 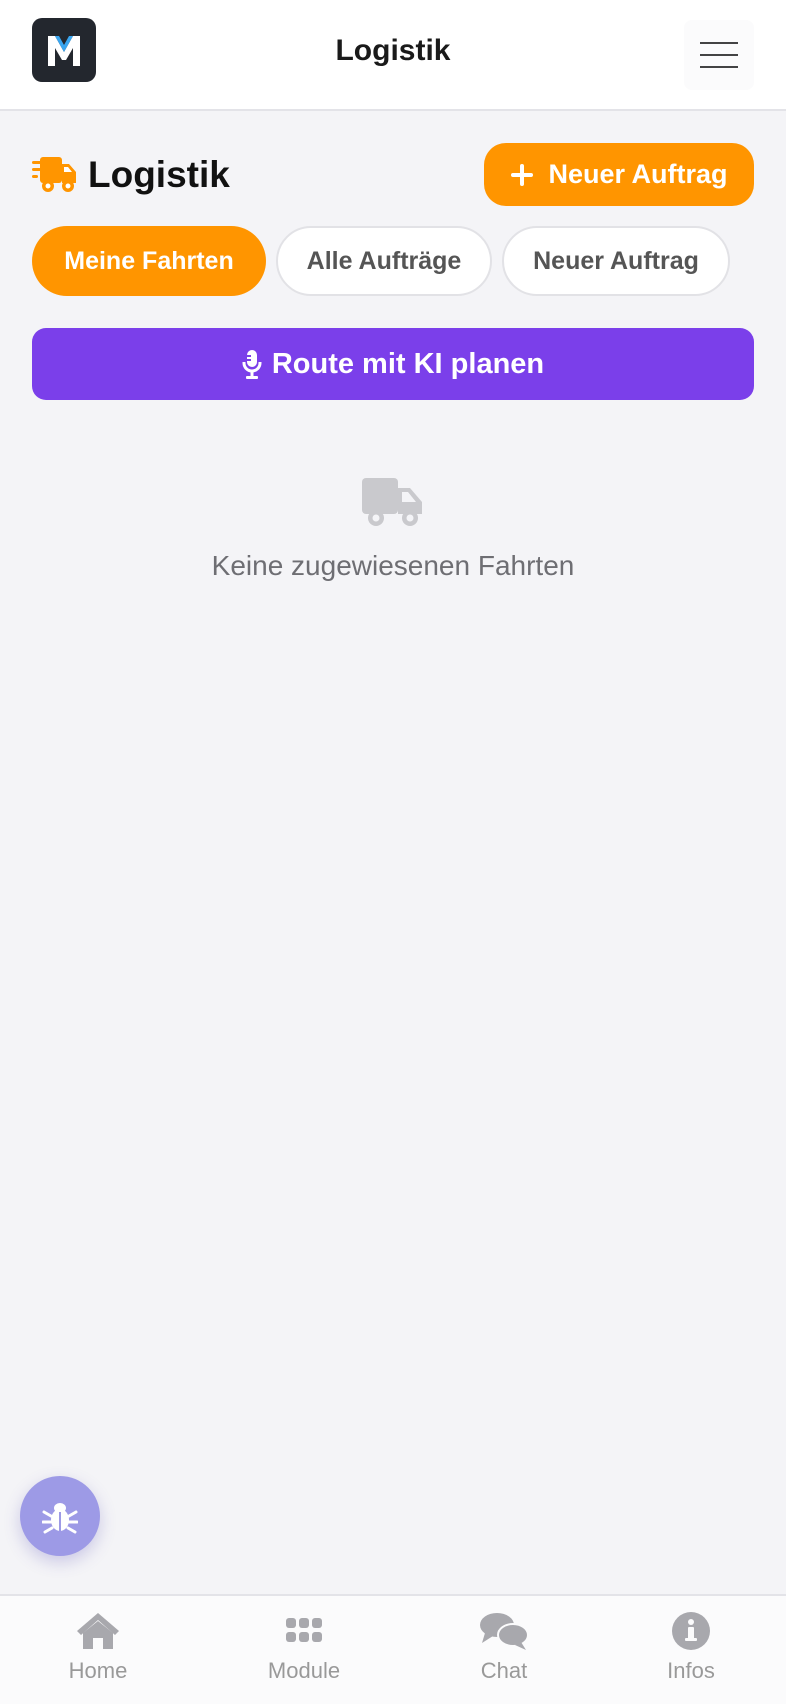 What do you see at coordinates (54, 174) in the screenshot?
I see `truck-fast-icon` at bounding box center [54, 174].